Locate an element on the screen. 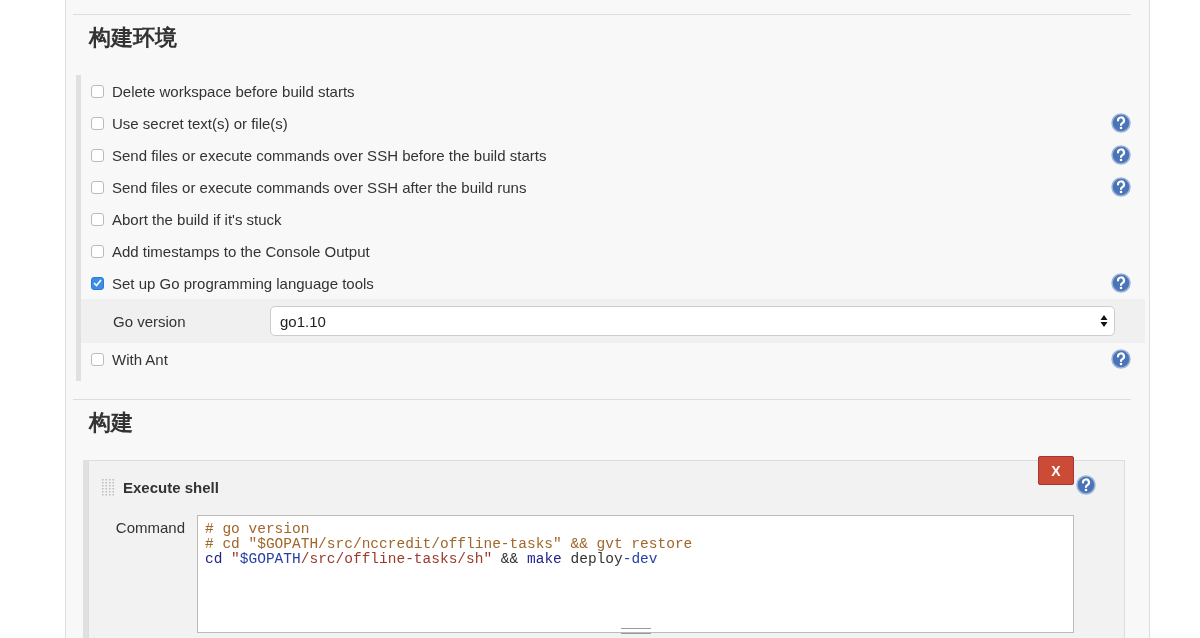  option-label: Send files or execute commands over SSH before the build starts is located at coordinates (330, 155).